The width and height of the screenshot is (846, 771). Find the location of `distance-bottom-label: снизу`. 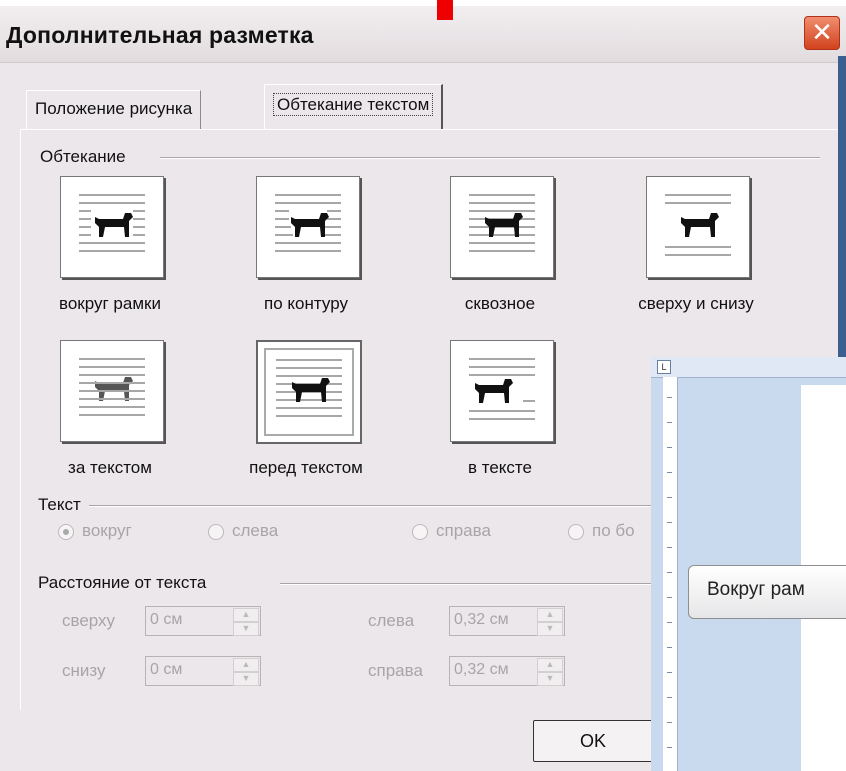

distance-bottom-label: снизу is located at coordinates (84, 670).